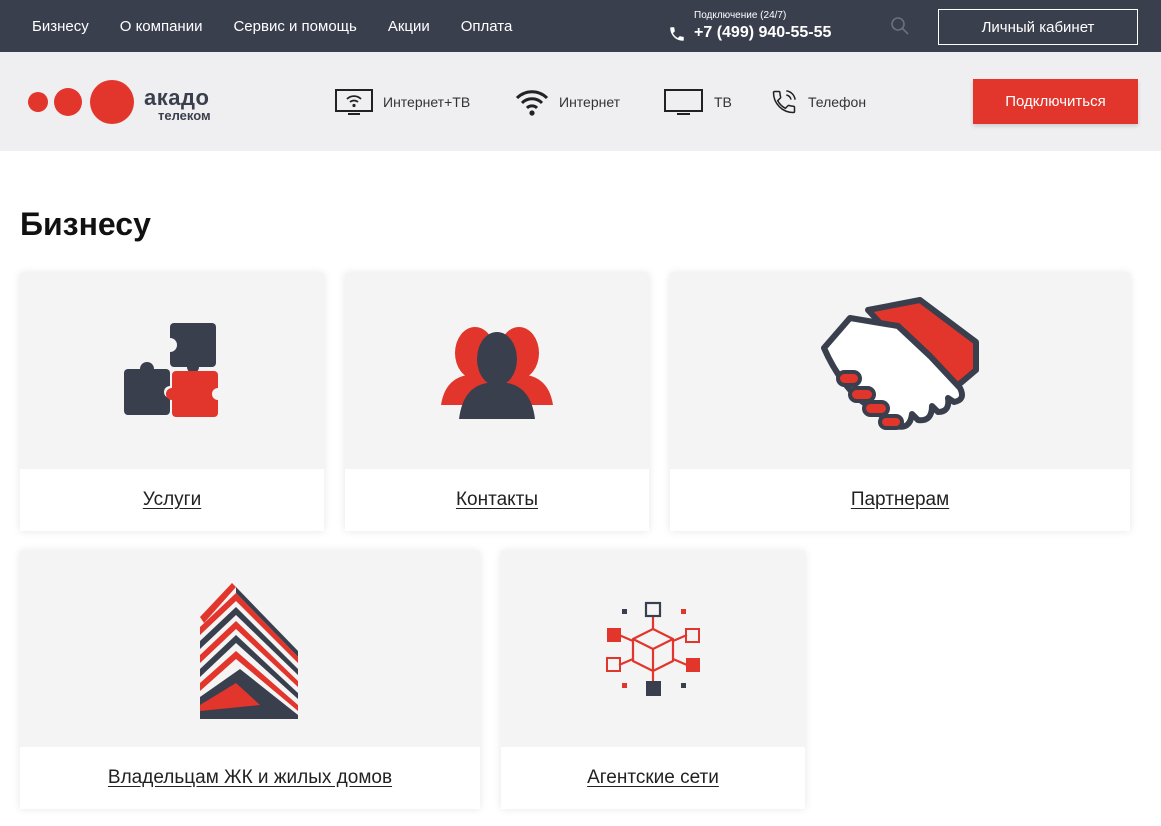  What do you see at coordinates (590, 102) in the screenshot?
I see `service-label: Интернет` at bounding box center [590, 102].